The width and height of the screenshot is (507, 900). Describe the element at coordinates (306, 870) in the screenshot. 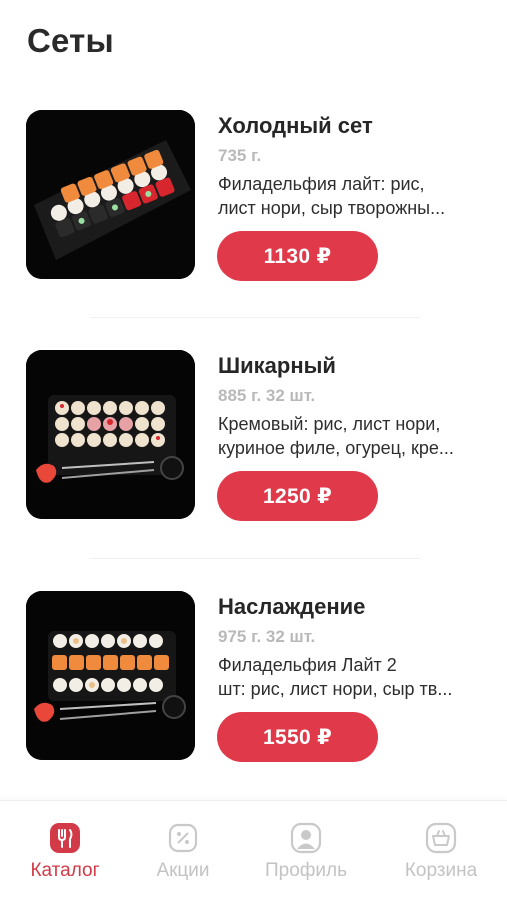

I see `nav-label: Профиль` at that location.